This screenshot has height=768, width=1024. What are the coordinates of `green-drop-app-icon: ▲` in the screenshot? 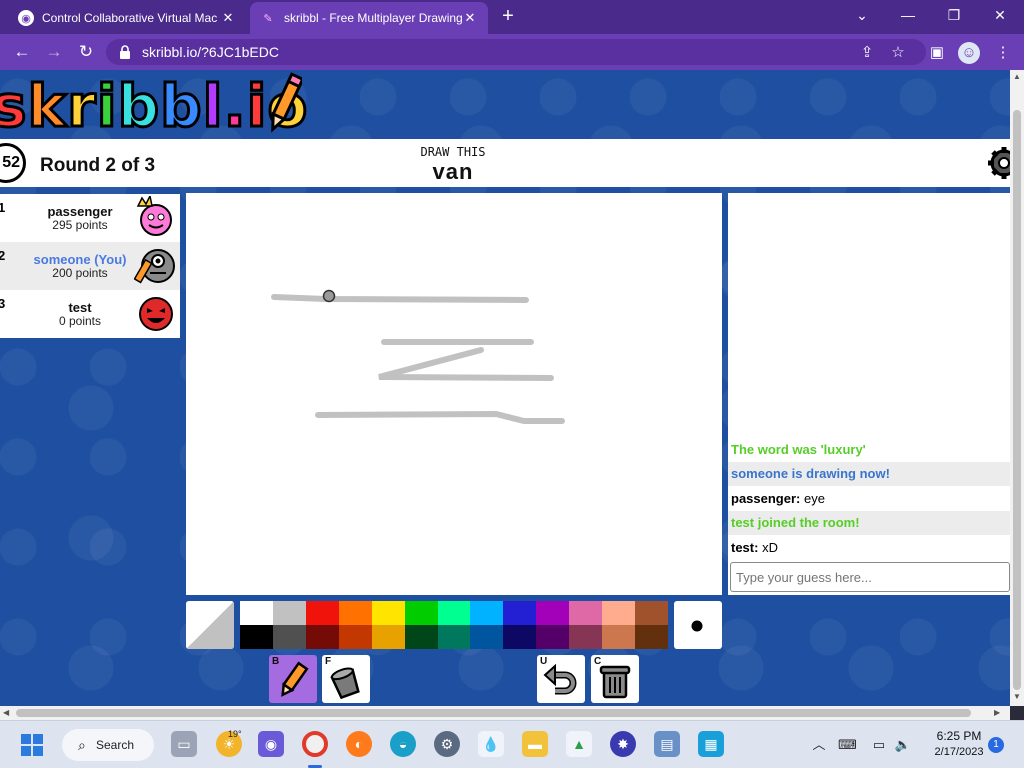 It's located at (579, 744).